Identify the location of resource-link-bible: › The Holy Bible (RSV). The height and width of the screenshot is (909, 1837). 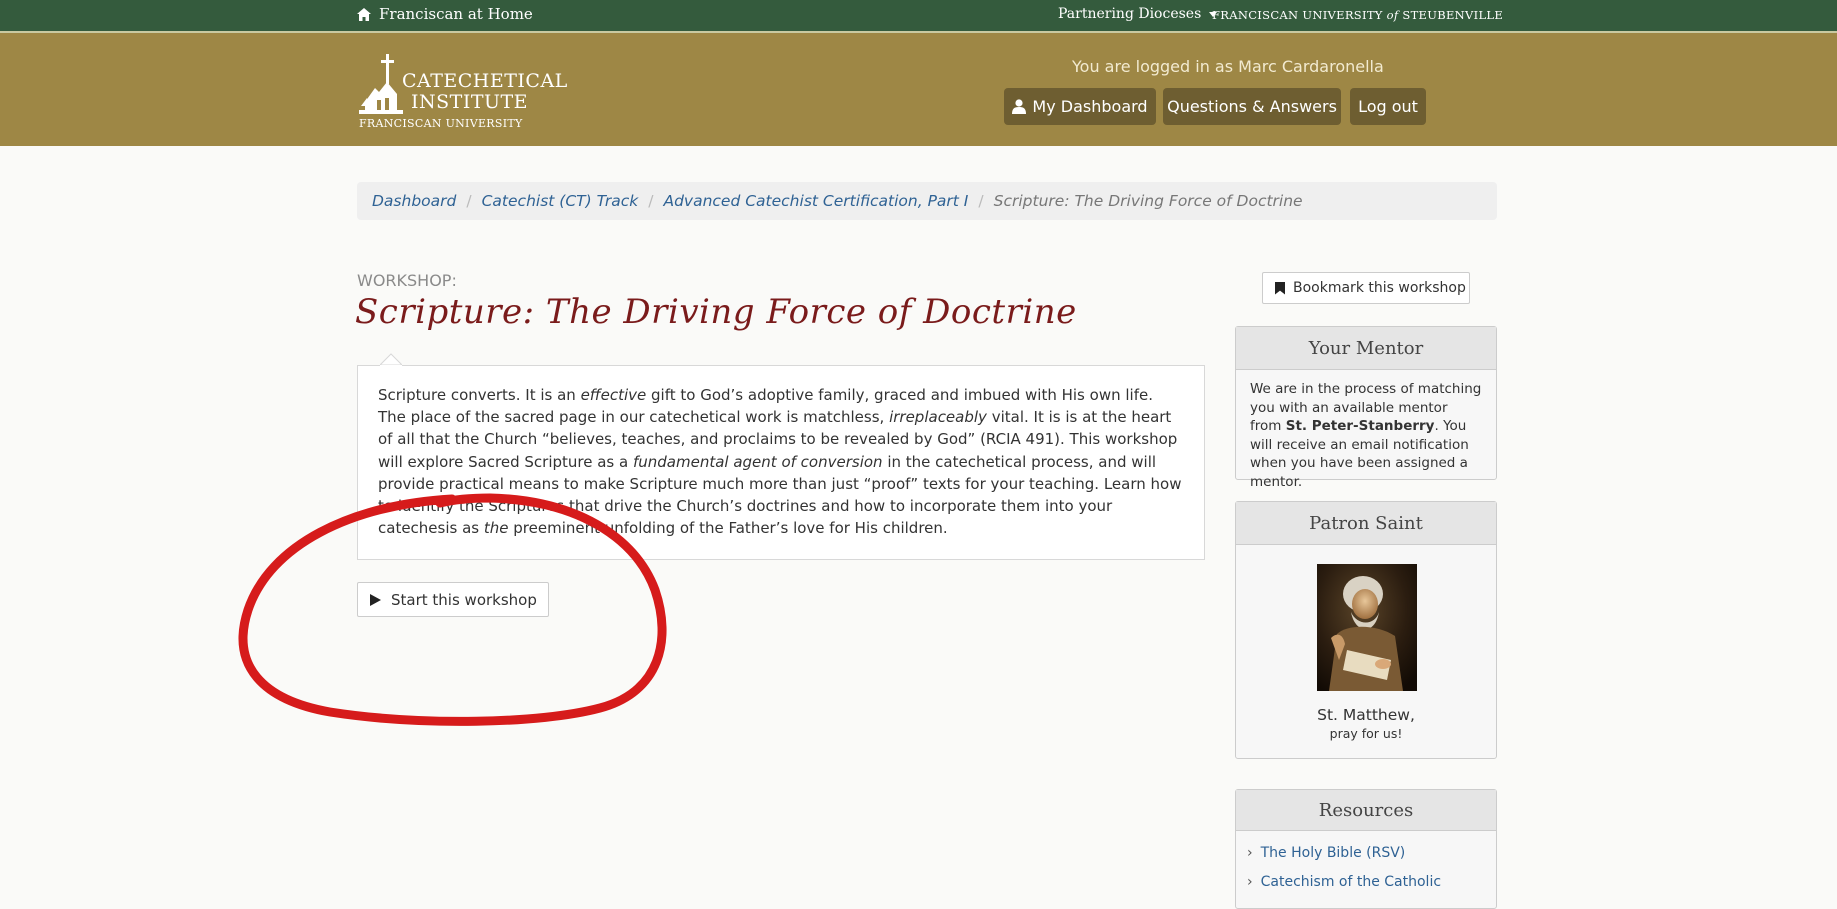
(1326, 853).